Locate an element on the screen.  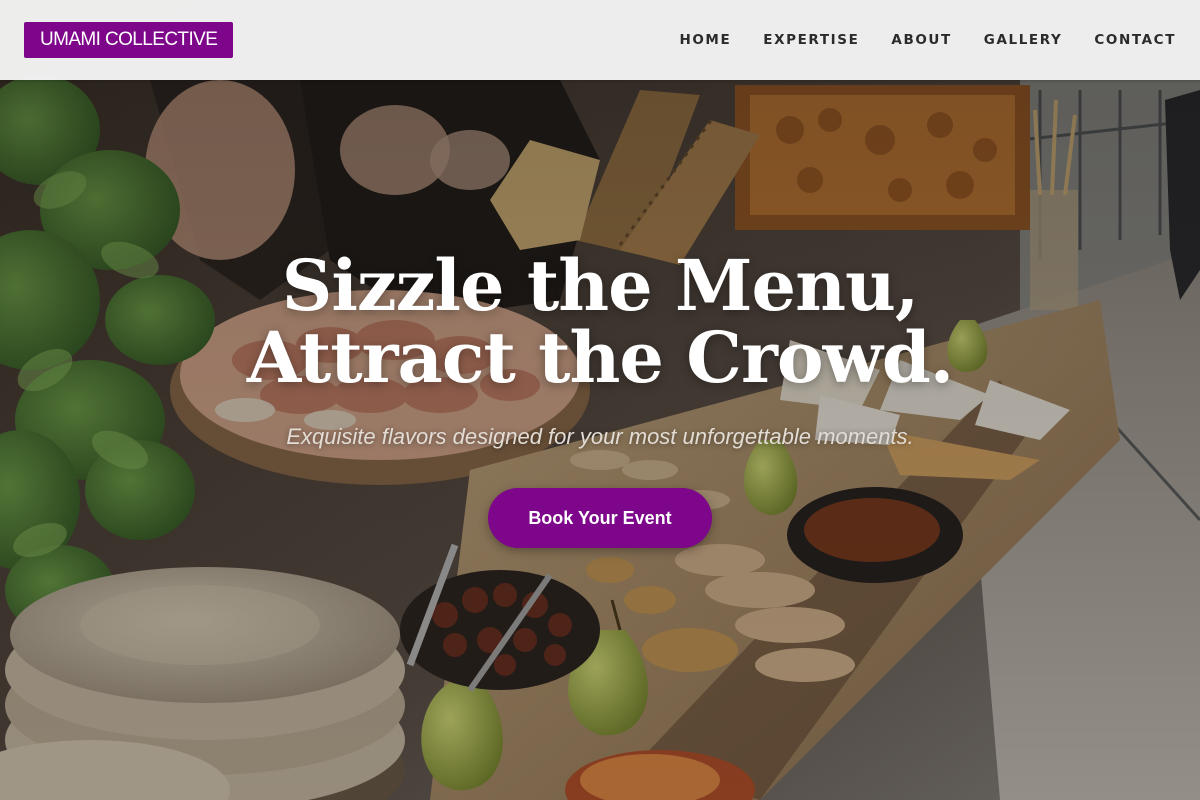
nav-item-gallery: GALLERY is located at coordinates (1023, 40).